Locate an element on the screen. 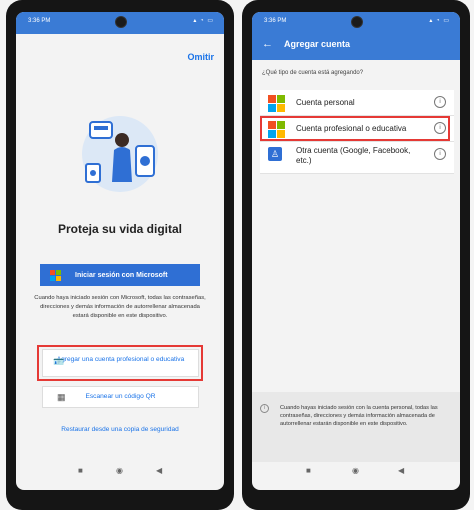  person-icon: ♙ is located at coordinates (275, 154).